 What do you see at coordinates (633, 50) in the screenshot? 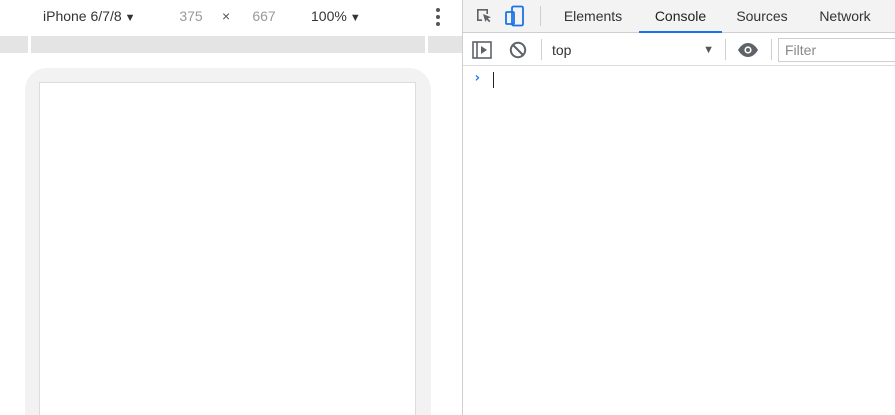
I see `execution-context-select: top ▼` at bounding box center [633, 50].